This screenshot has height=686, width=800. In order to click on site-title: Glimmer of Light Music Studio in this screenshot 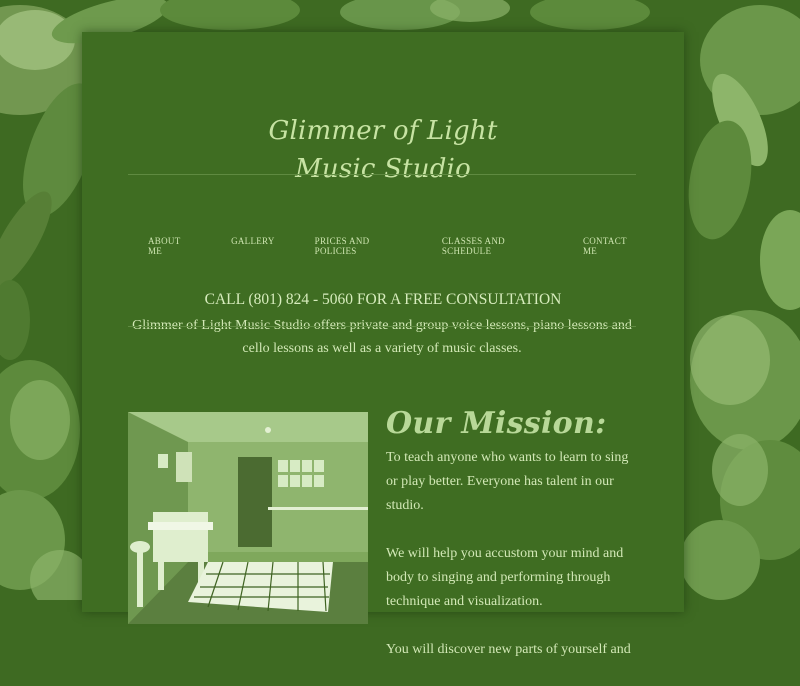, I will do `click(383, 150)`.